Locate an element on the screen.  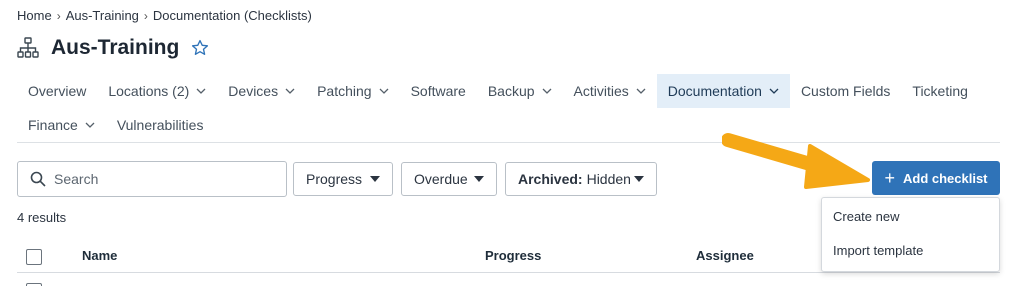
plus-icon: + is located at coordinates (889, 178).